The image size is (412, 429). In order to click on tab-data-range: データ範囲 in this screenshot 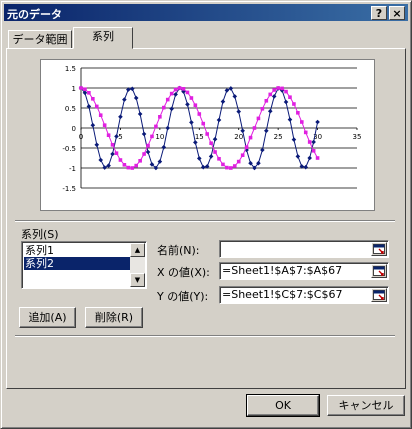, I will do `click(40, 40)`.